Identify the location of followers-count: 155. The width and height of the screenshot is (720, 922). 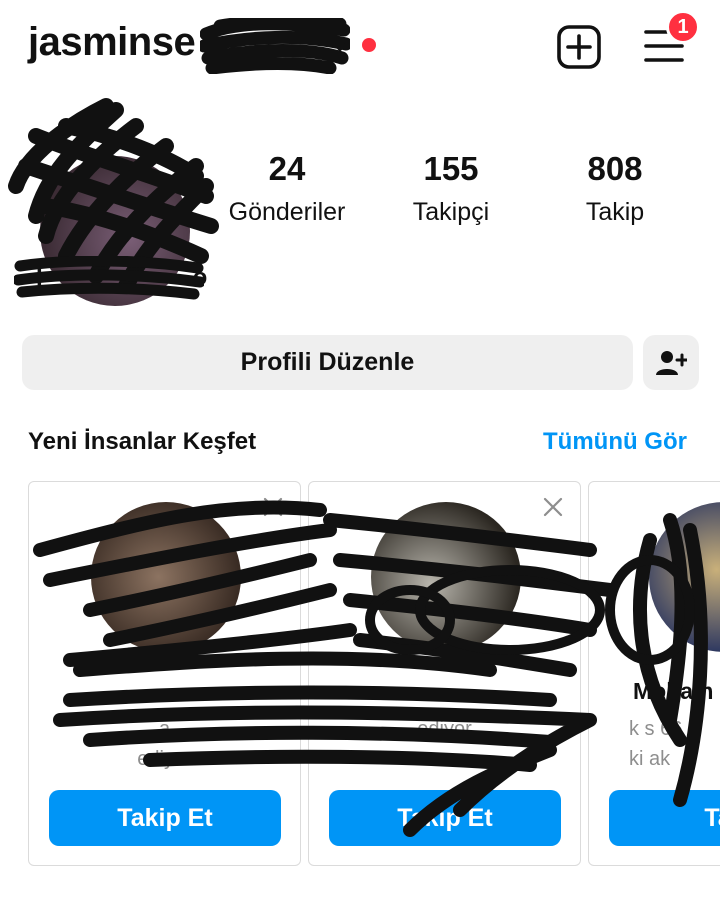
(451, 168).